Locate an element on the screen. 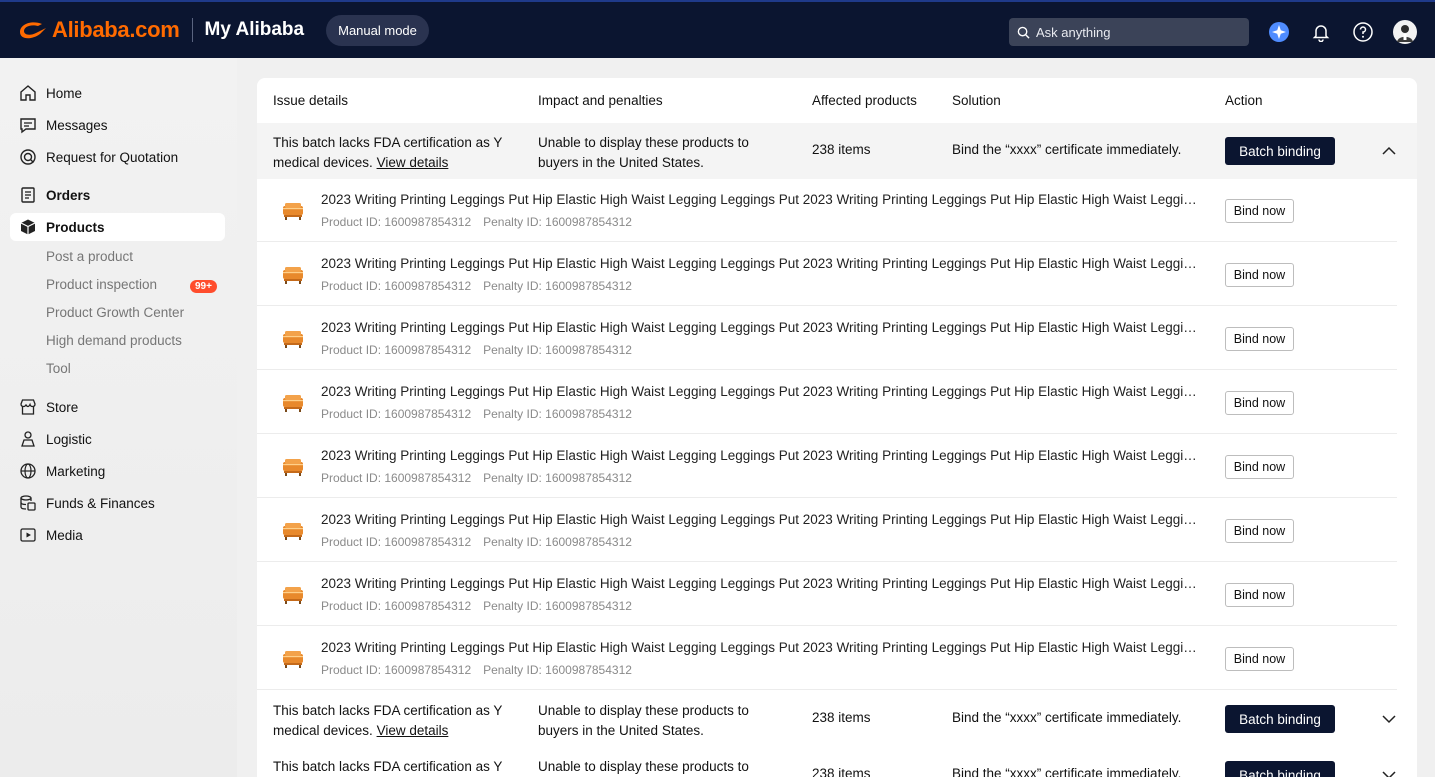 The height and width of the screenshot is (777, 1435). manual-mode-button: Manual mode is located at coordinates (377, 30).